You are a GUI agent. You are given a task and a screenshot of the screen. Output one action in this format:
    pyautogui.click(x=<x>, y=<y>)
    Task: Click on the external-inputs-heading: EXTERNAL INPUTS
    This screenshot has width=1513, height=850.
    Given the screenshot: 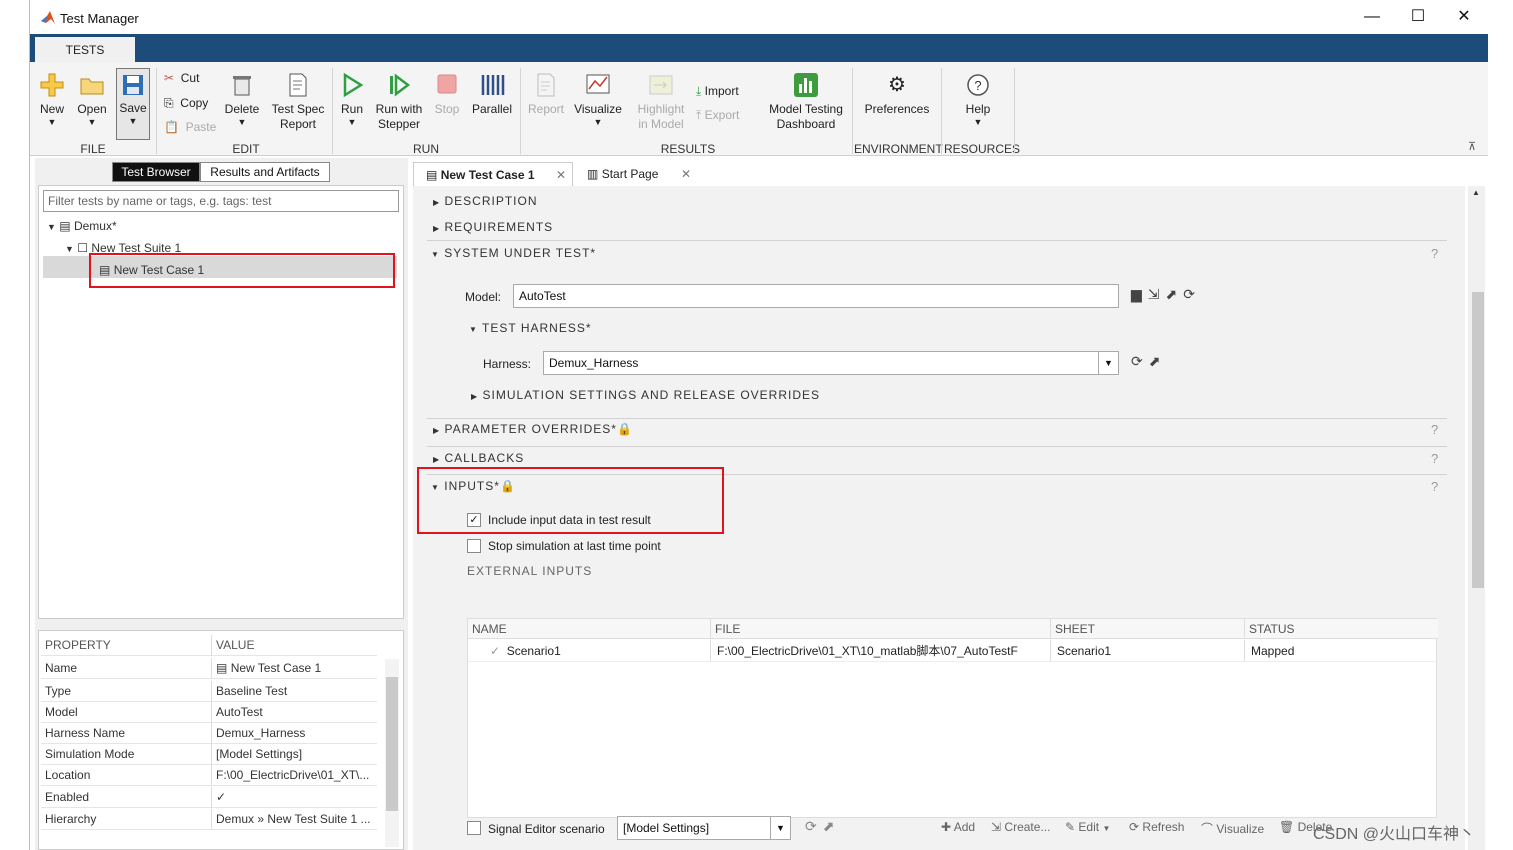 What is the action you would take?
    pyautogui.click(x=530, y=571)
    